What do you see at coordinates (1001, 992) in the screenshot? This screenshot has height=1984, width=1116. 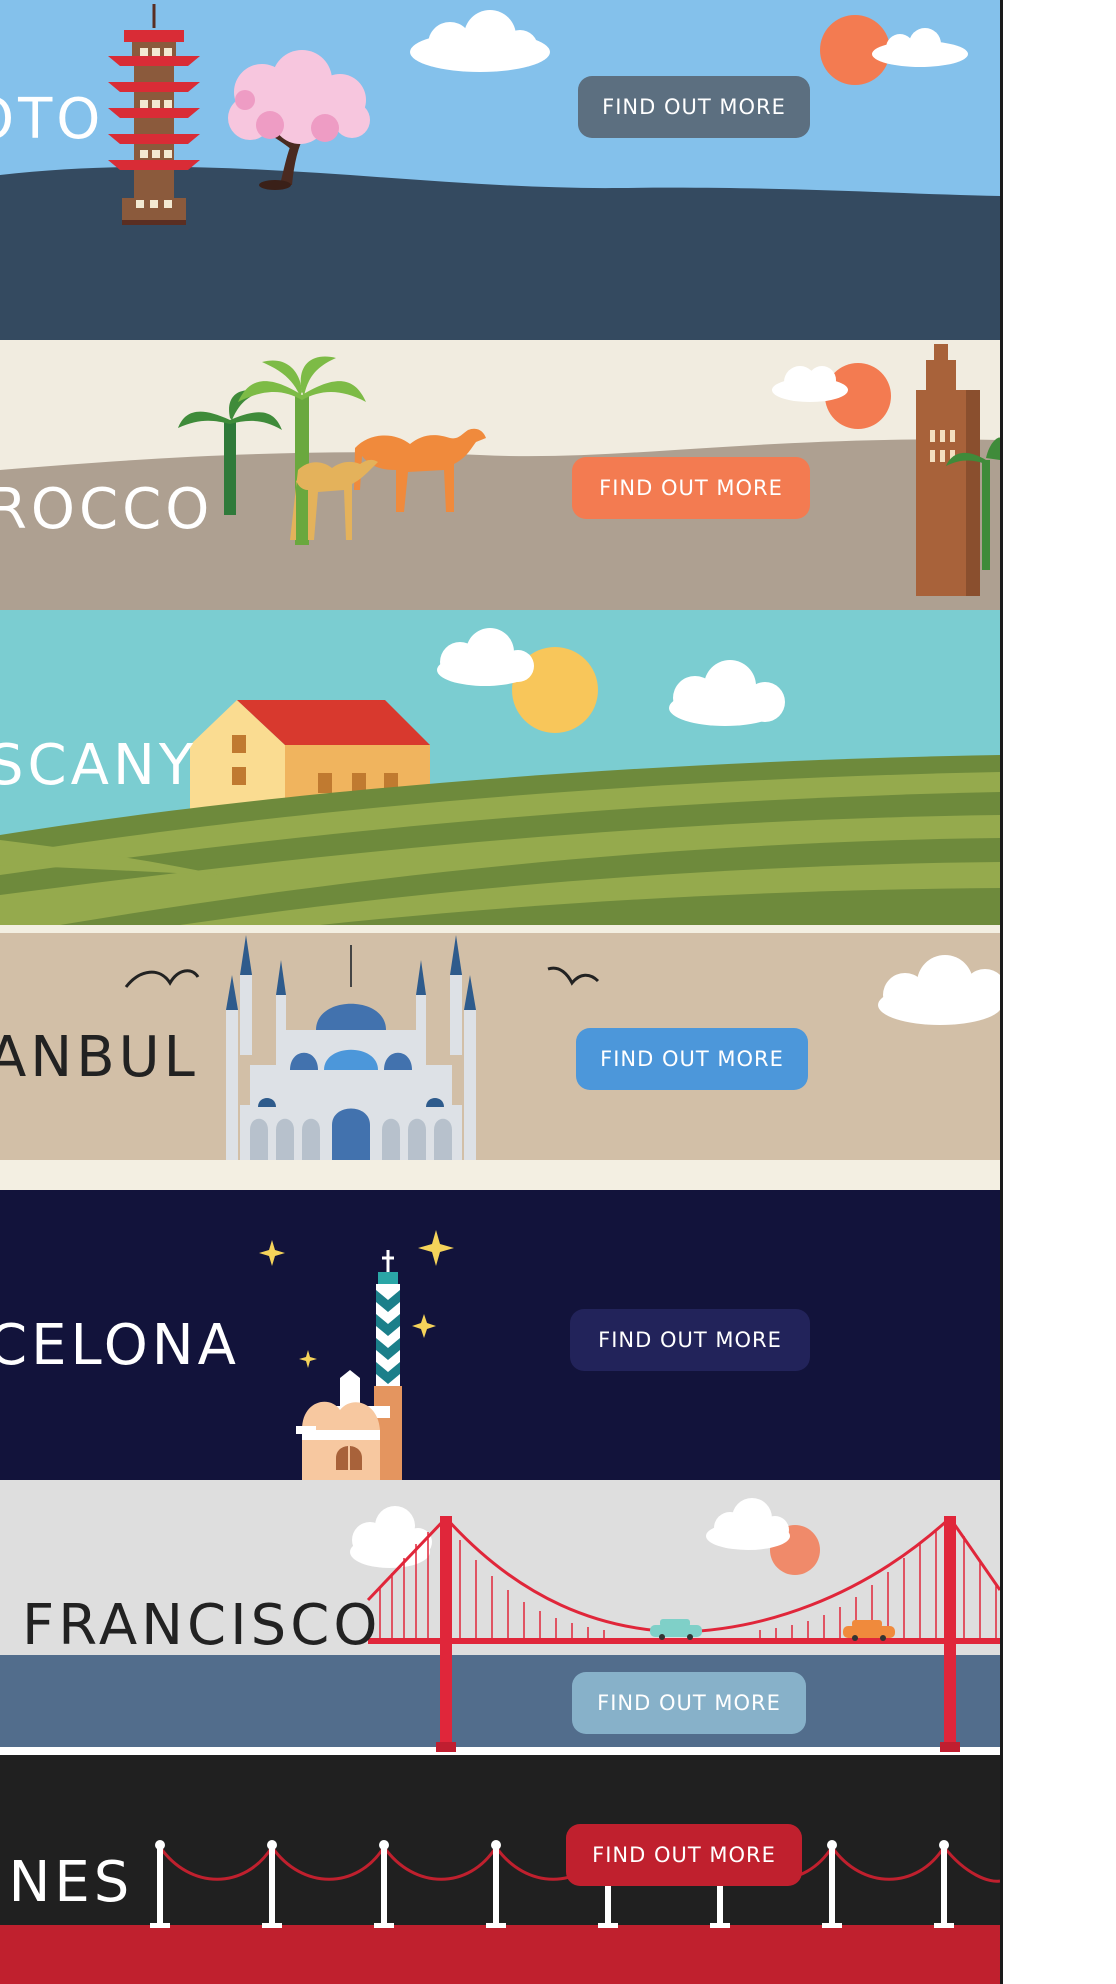 I see `strip-edge` at bounding box center [1001, 992].